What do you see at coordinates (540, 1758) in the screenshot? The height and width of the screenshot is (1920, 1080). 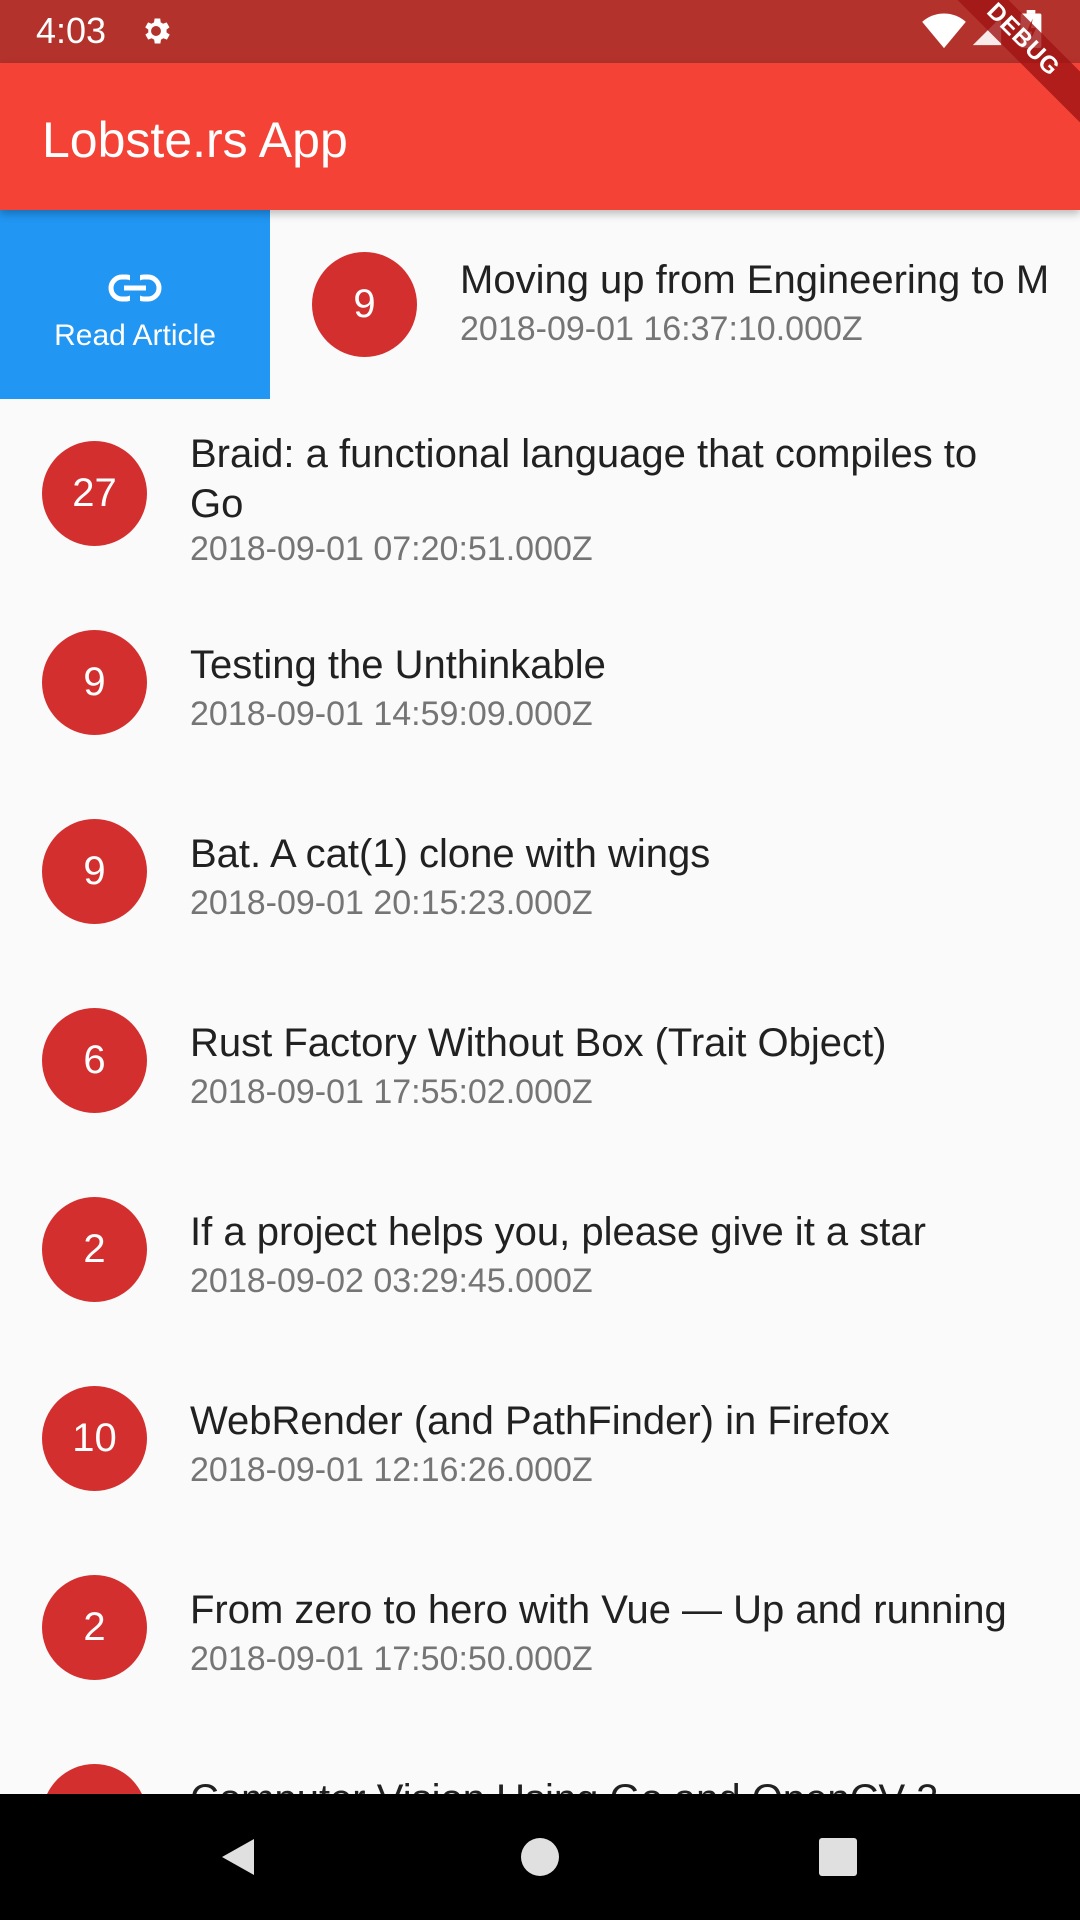 I see `story-item: Computer Vision Using Go and OpenCV 3` at bounding box center [540, 1758].